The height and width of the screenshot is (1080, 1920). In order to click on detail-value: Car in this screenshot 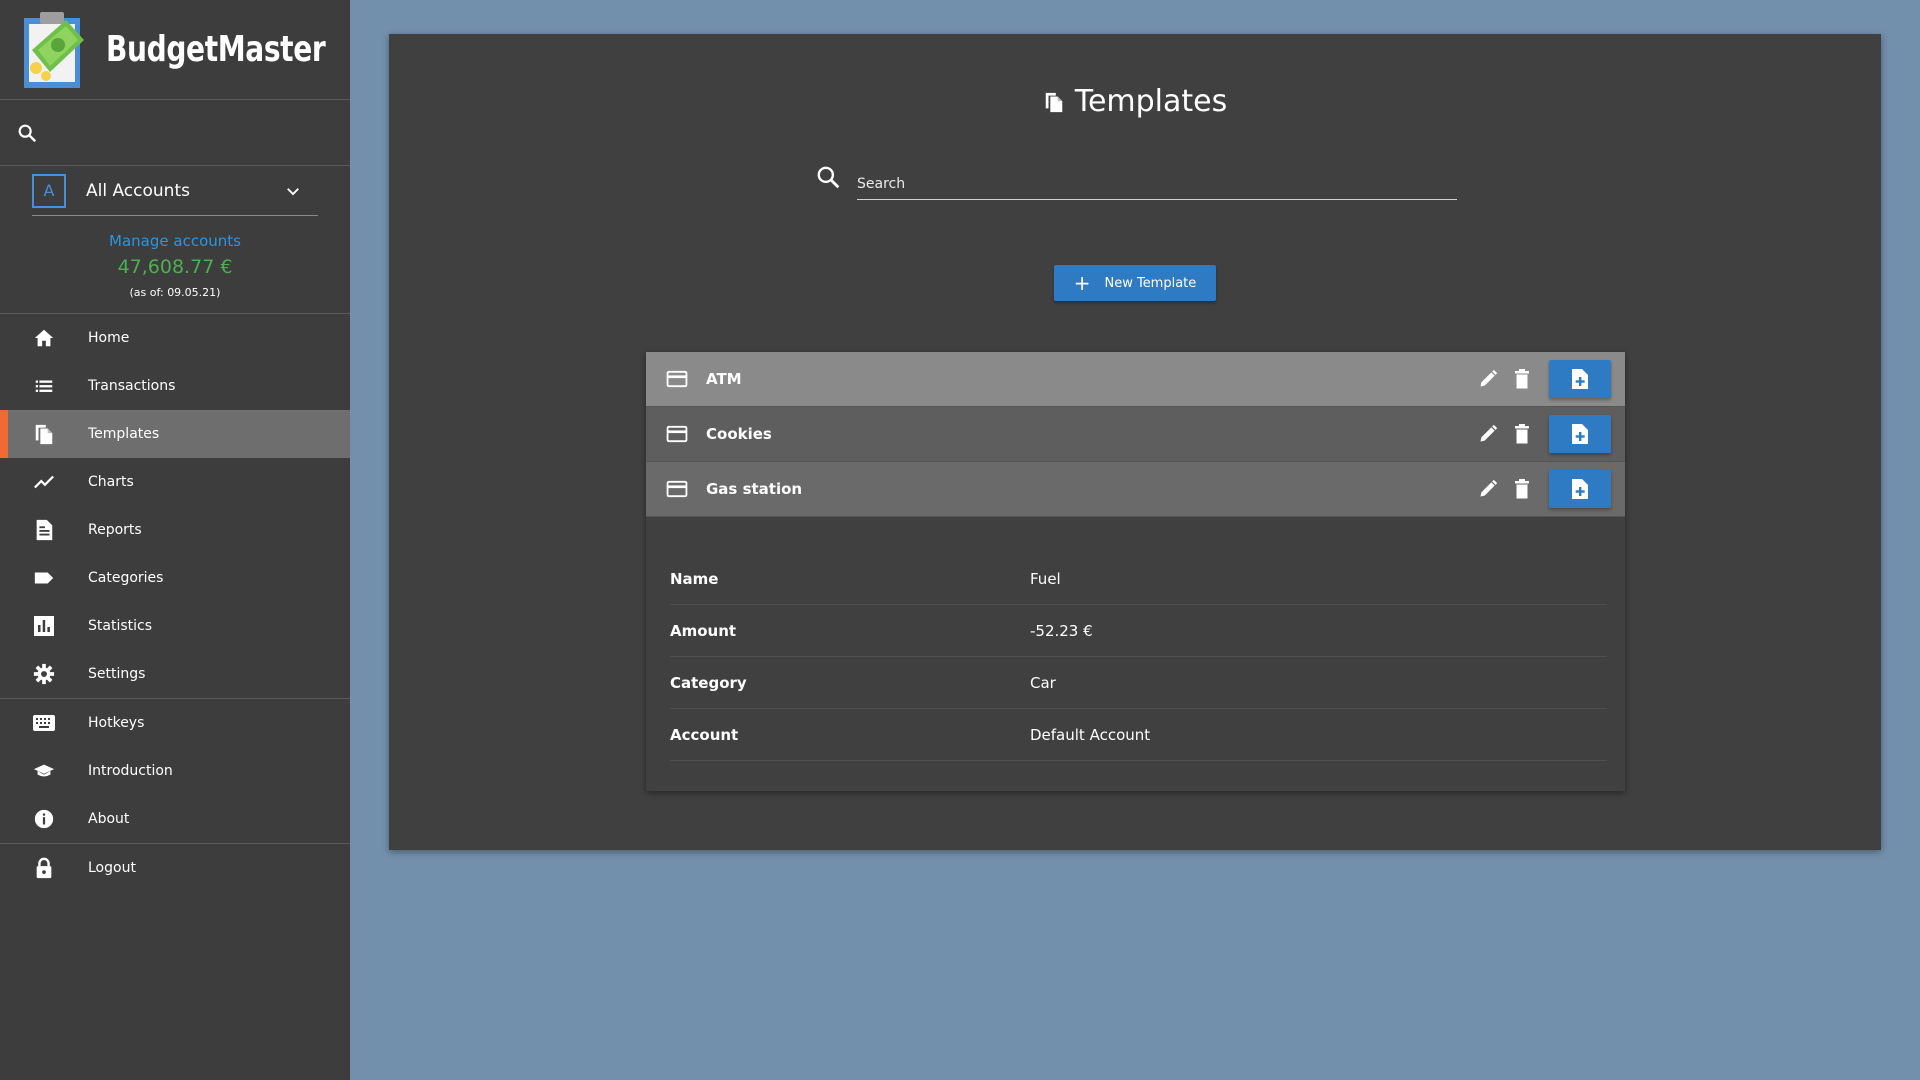, I will do `click(1043, 682)`.